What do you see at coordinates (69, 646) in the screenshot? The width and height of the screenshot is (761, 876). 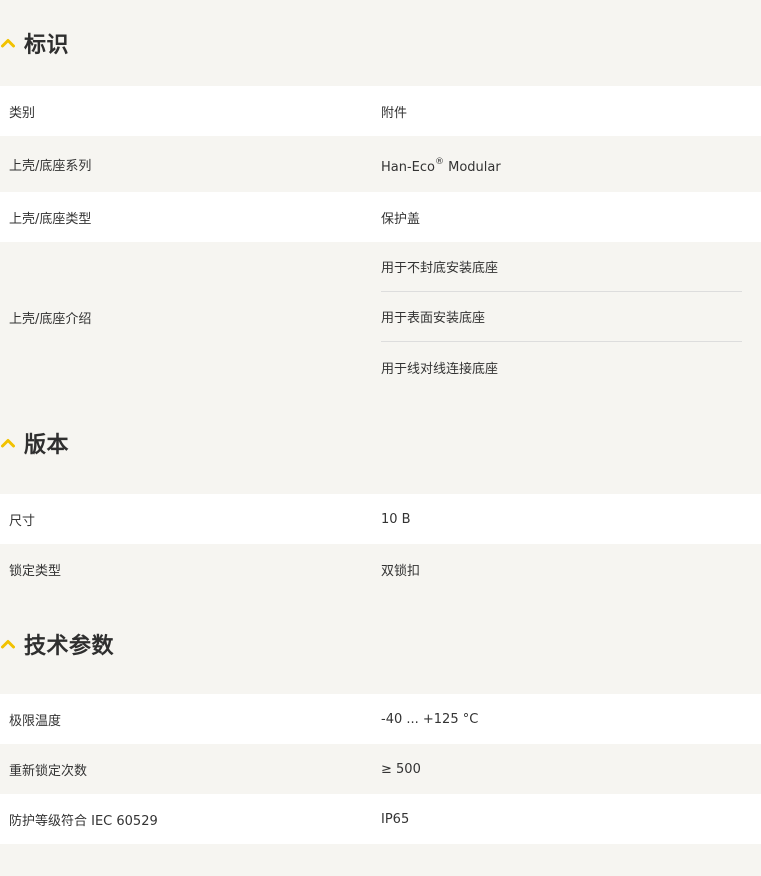 I see `section-title: 技术参数` at bounding box center [69, 646].